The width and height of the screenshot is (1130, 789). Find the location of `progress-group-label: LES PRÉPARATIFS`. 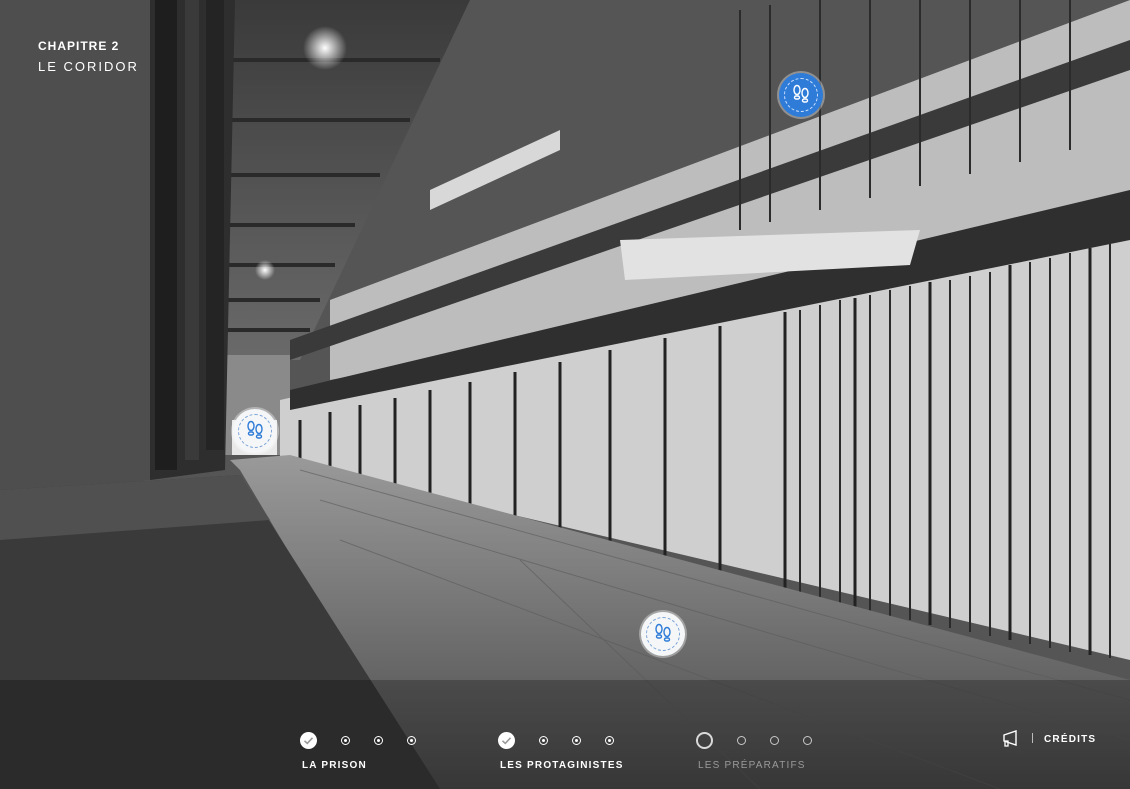

progress-group-label: LES PRÉPARATIFS is located at coordinates (752, 765).